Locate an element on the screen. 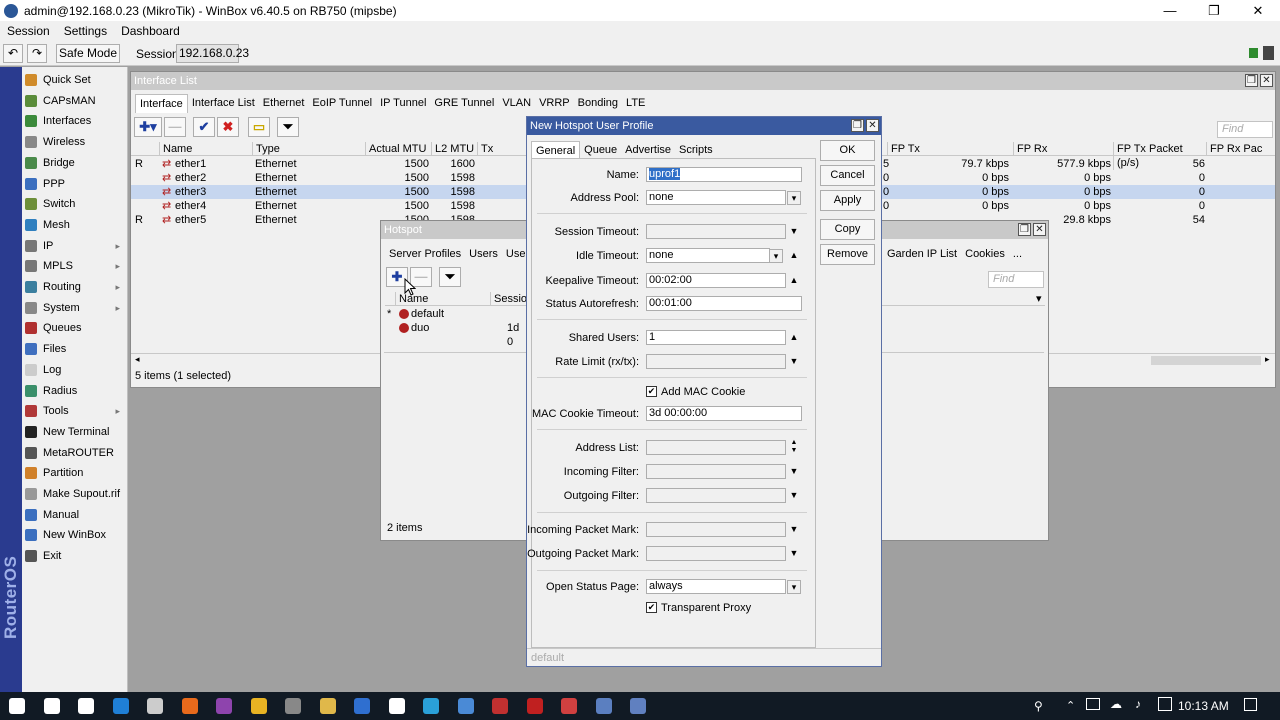 Image resolution: width=1280 pixels, height=720 pixels. tab-gre-tunnel: GRE Tunnel is located at coordinates (464, 103).